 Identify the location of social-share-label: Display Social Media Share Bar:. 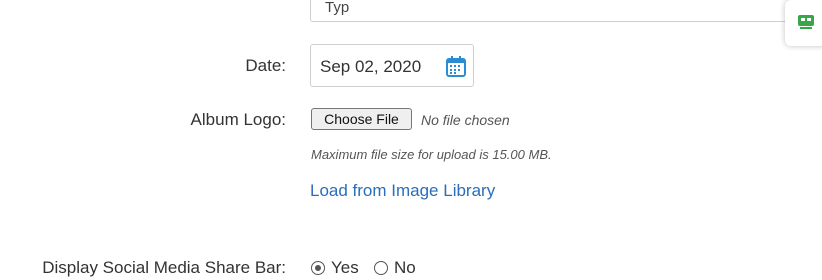
(164, 267).